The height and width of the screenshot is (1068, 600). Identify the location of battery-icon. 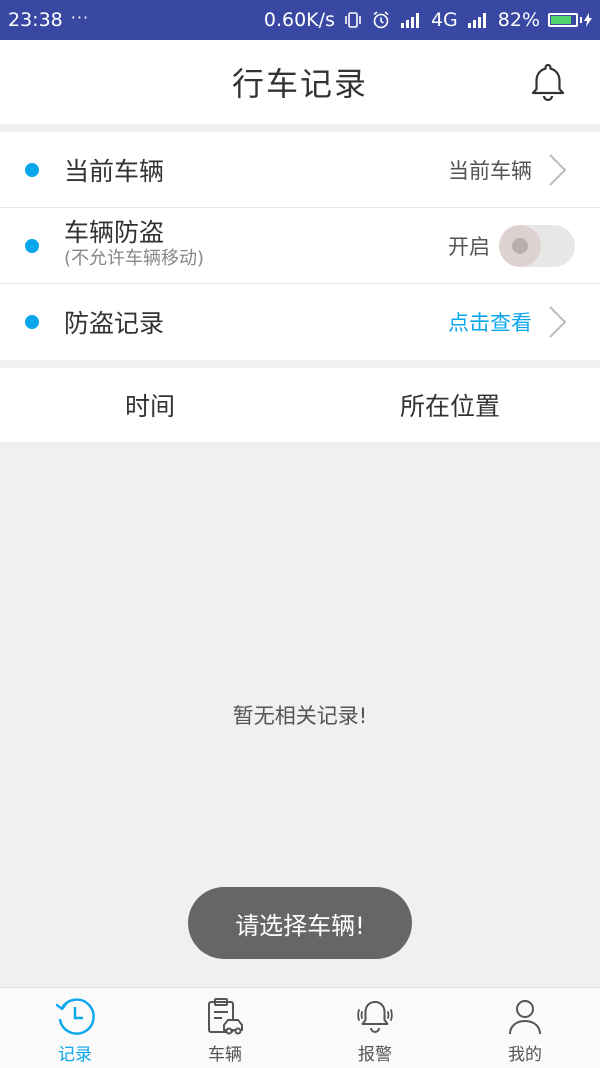
(570, 20).